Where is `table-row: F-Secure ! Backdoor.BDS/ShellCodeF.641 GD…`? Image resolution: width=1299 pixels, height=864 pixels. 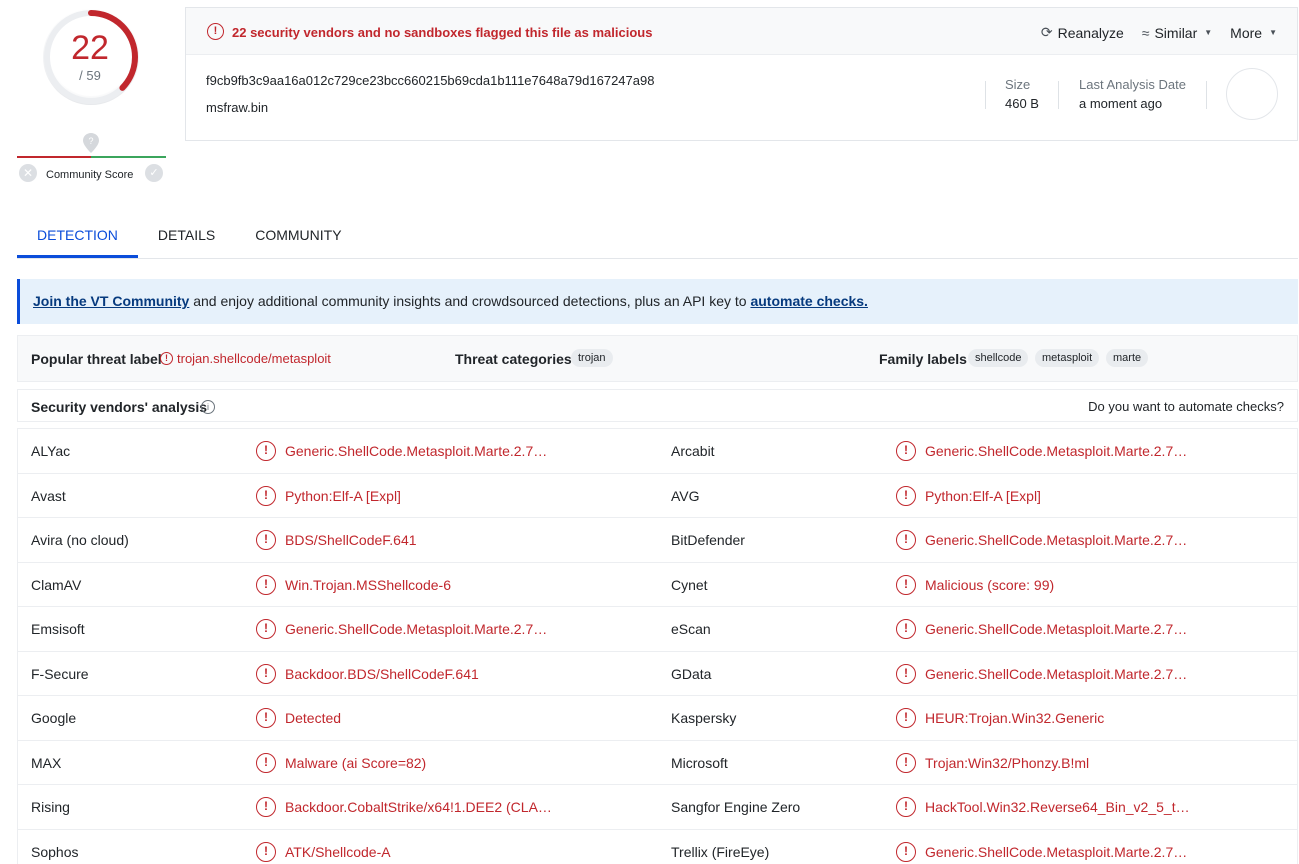
table-row: F-Secure ! Backdoor.BDS/ShellCodeF.641 GD… is located at coordinates (657, 674).